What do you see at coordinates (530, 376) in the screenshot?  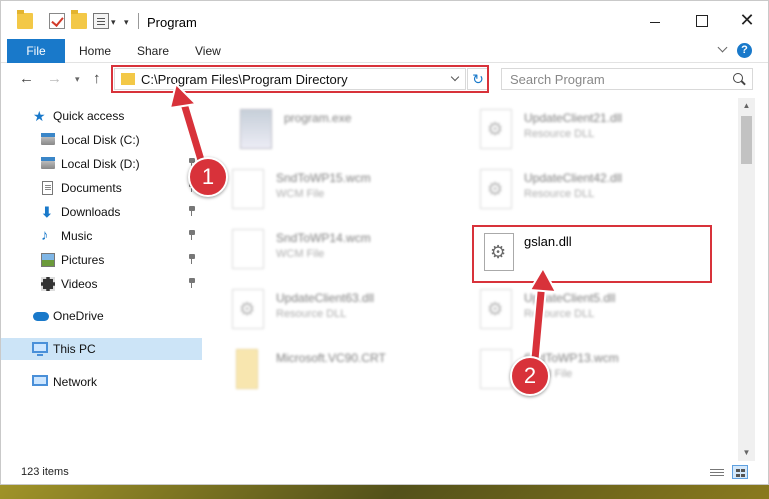 I see `step-2-badge: 2` at bounding box center [530, 376].